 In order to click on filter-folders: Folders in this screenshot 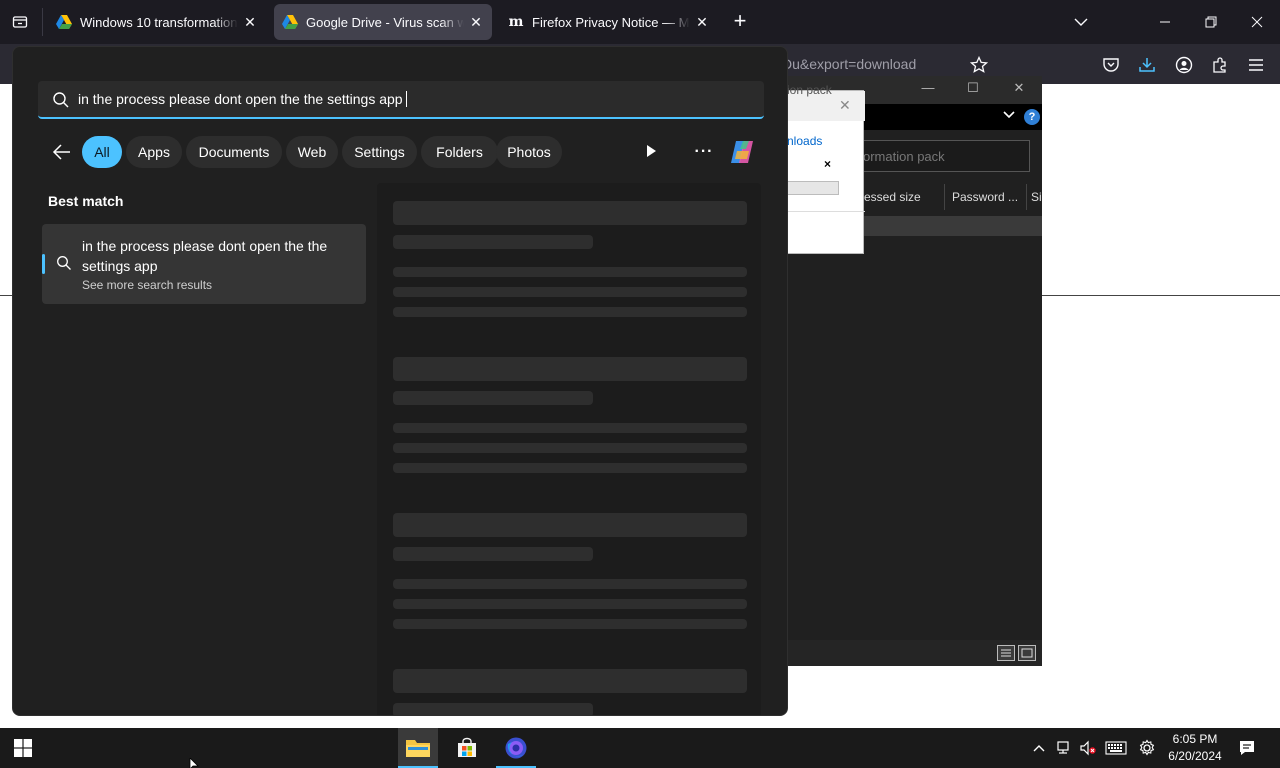, I will do `click(459, 152)`.